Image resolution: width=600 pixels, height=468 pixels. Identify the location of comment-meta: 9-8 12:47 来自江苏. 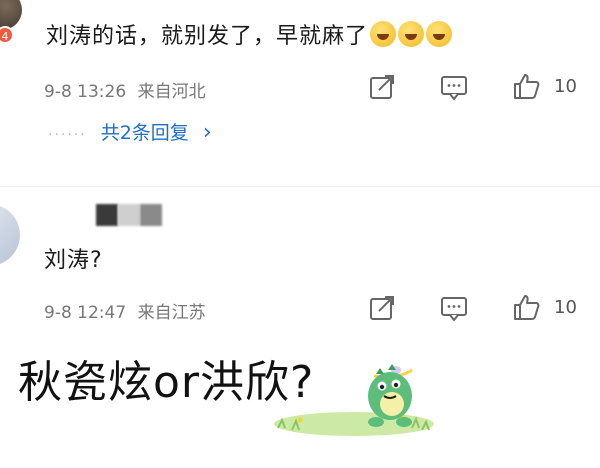
(125, 310).